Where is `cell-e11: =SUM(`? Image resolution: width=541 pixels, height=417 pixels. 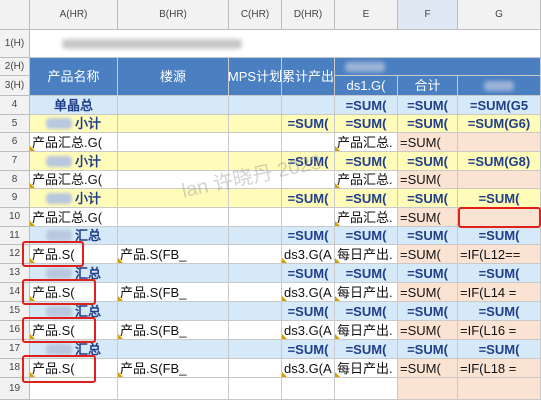 cell-e11: =SUM( is located at coordinates (366, 236).